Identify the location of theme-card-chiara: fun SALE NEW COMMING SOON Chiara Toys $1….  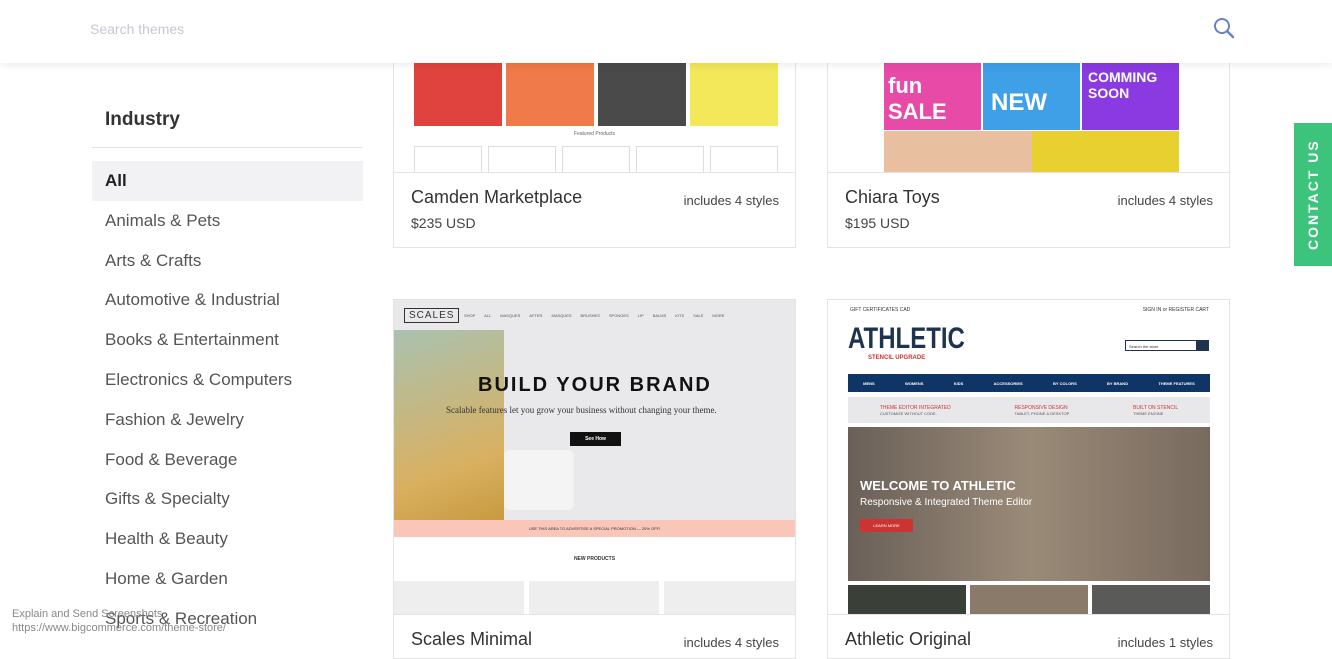
(1028, 144).